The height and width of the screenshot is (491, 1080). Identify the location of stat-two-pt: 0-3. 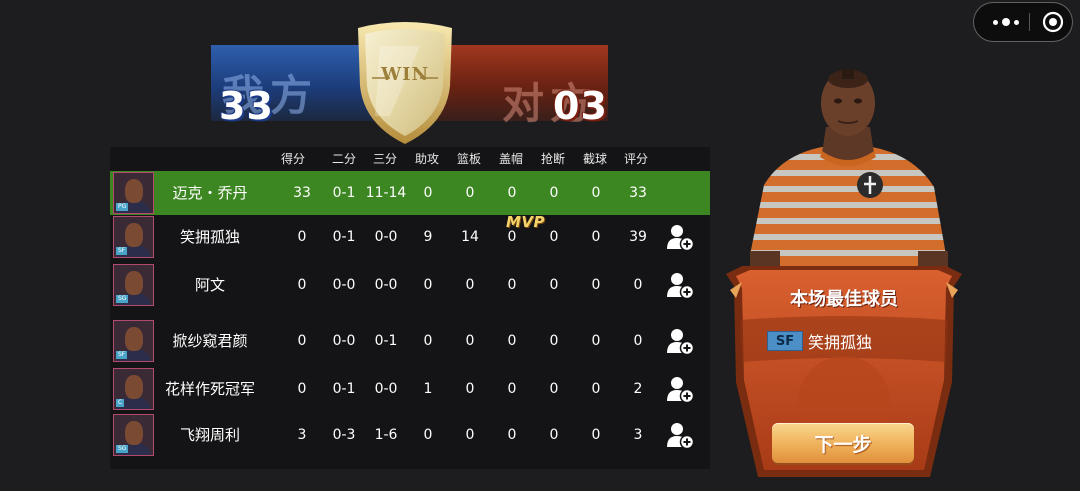
(344, 435).